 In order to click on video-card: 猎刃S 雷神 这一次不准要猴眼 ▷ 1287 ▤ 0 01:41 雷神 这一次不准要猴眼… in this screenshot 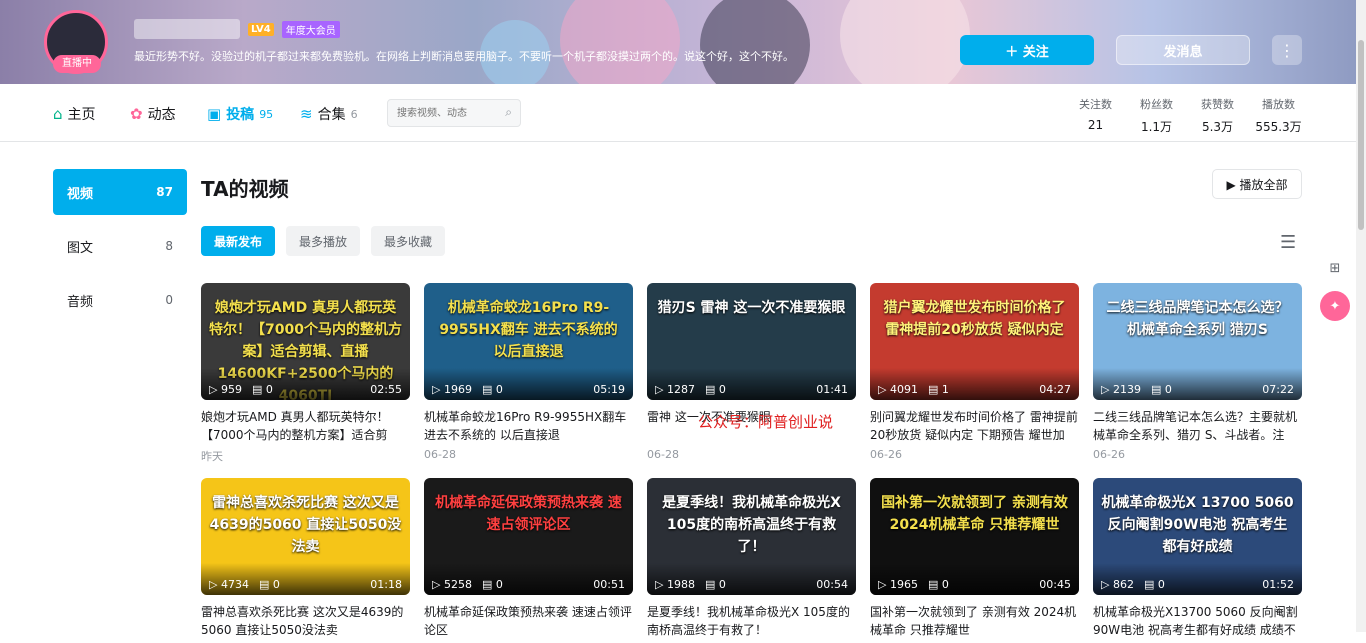, I will do `click(751, 372)`.